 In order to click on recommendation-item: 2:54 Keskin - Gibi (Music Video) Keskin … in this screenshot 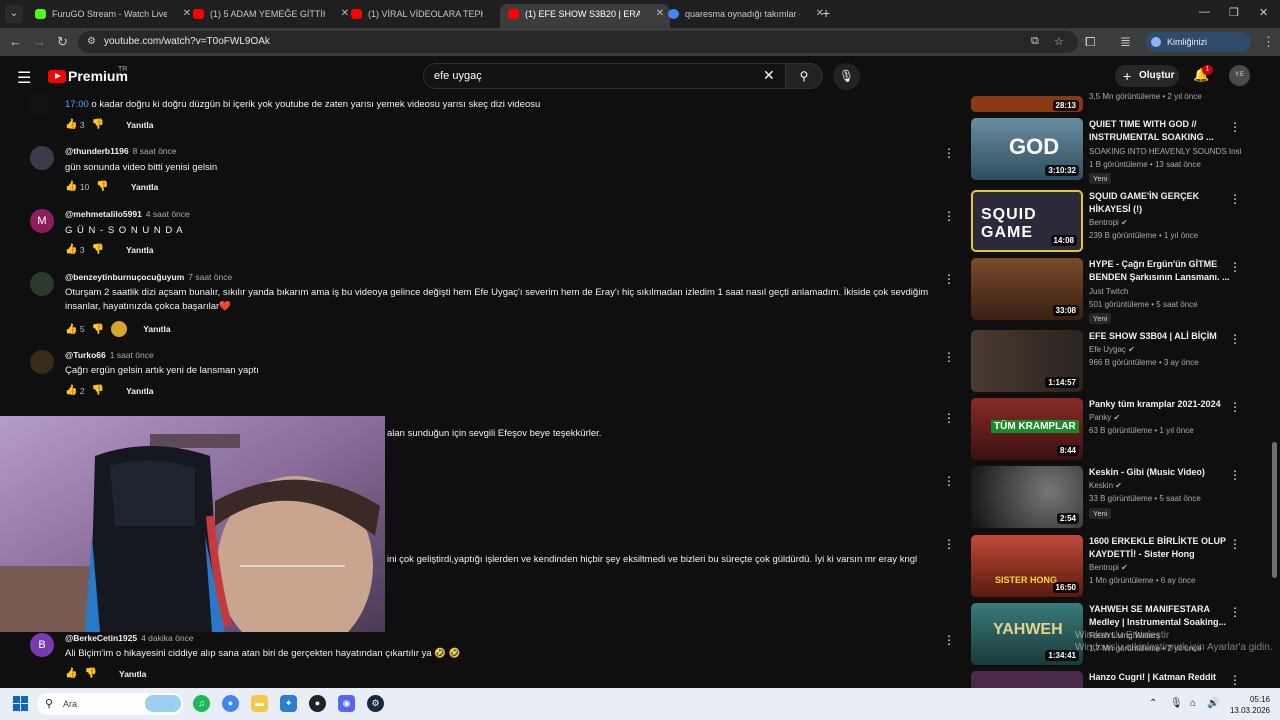, I will do `click(1116, 497)`.